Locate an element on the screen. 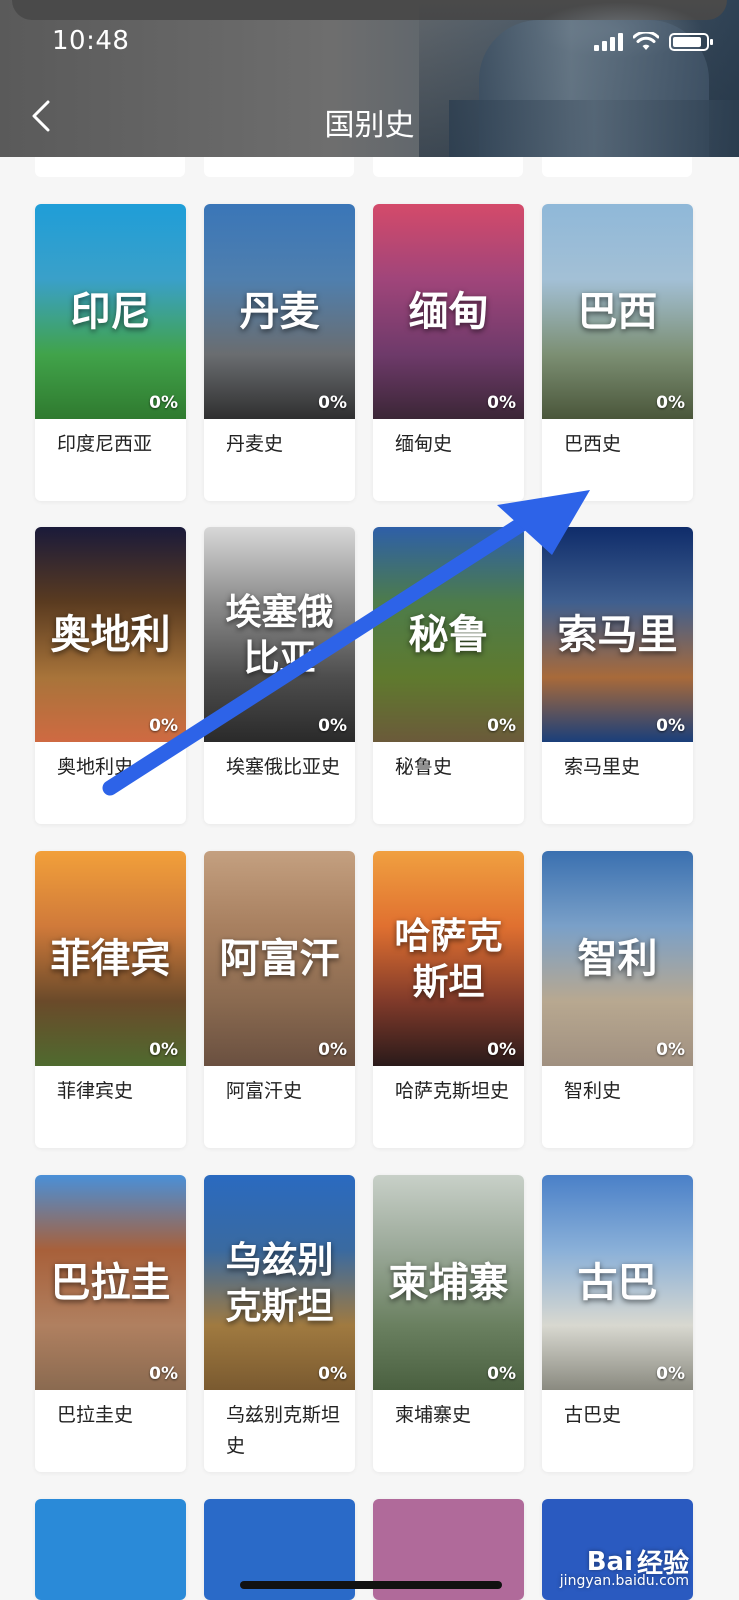 The image size is (739, 1600). card-title: 索马里史 is located at coordinates (602, 767).